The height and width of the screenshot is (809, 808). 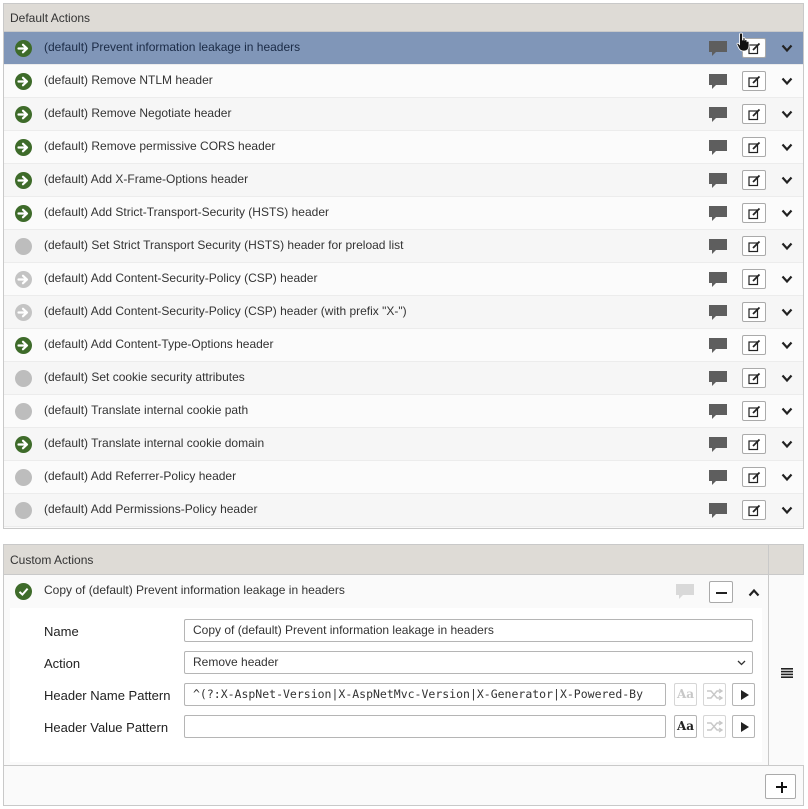 I want to click on default-action-row: (default) Translate internal cookie path, so click(x=403, y=411).